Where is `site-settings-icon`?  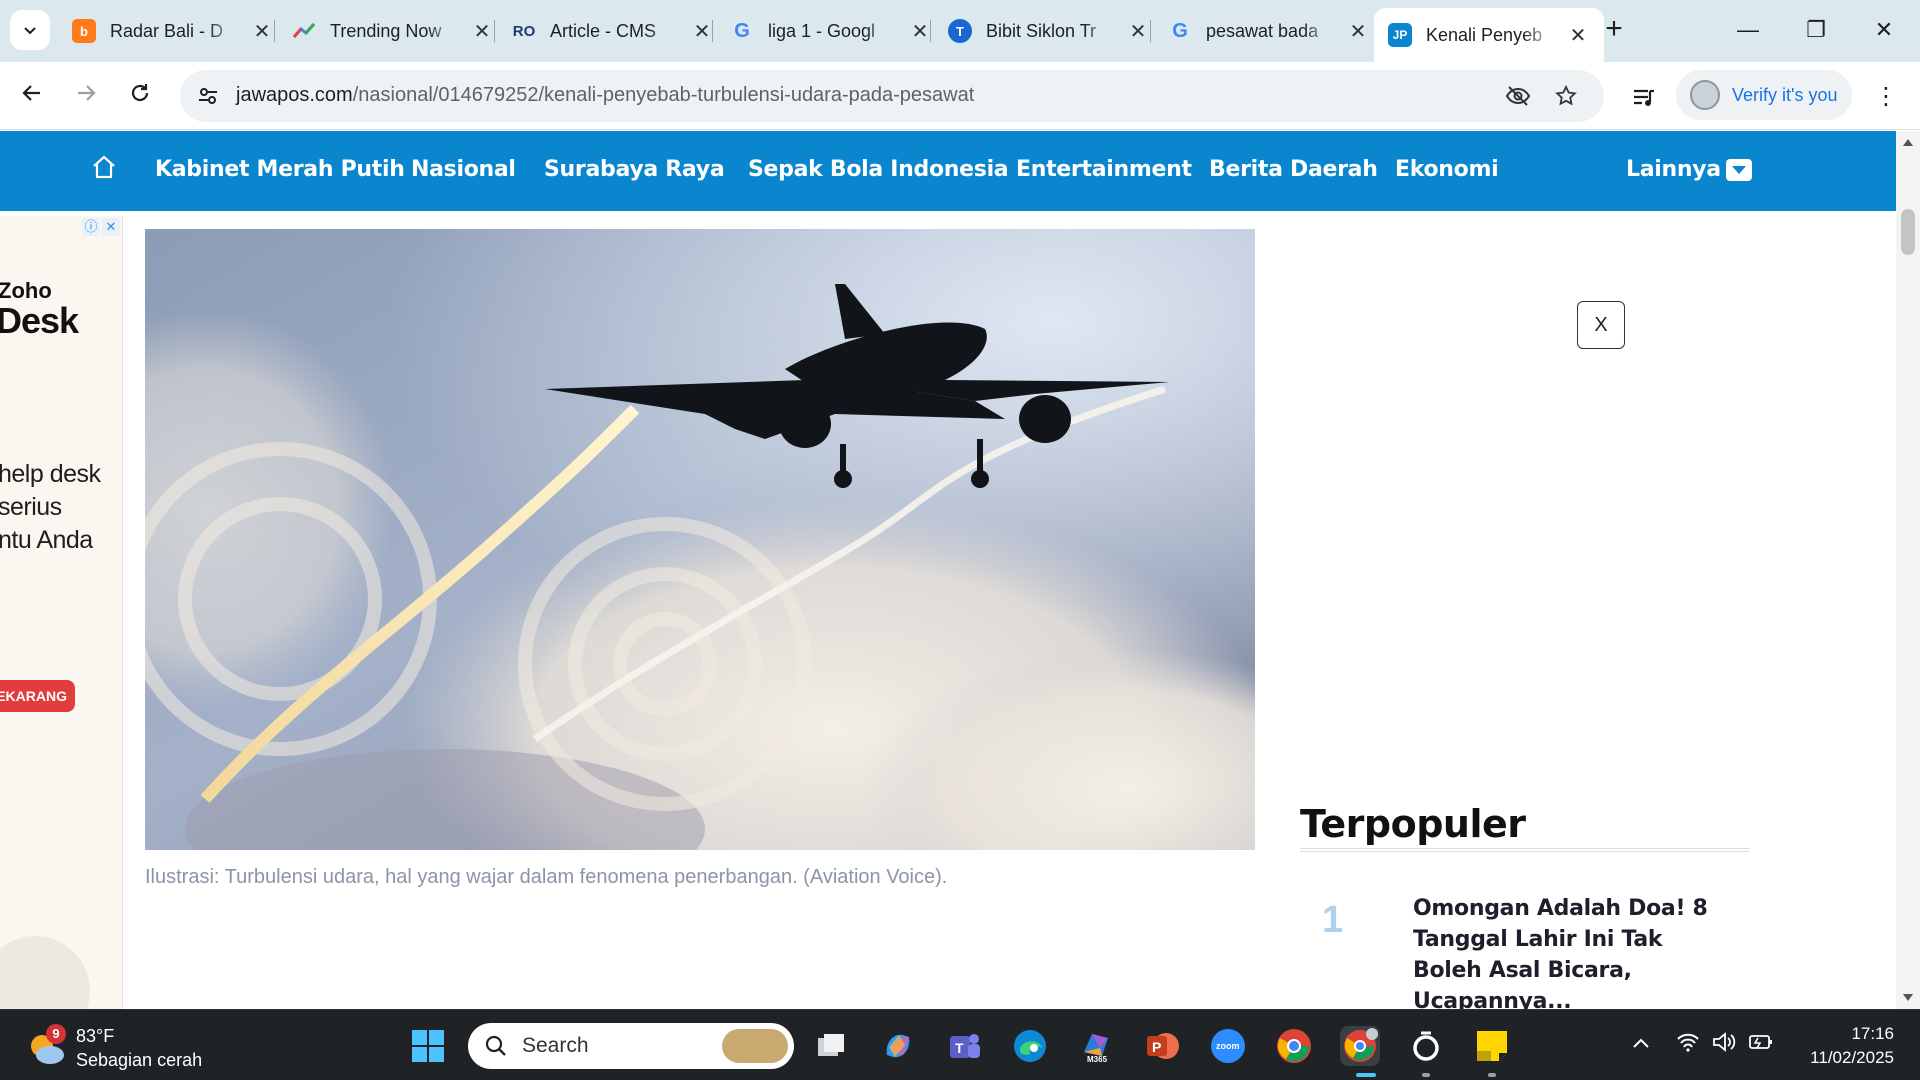 site-settings-icon is located at coordinates (208, 96).